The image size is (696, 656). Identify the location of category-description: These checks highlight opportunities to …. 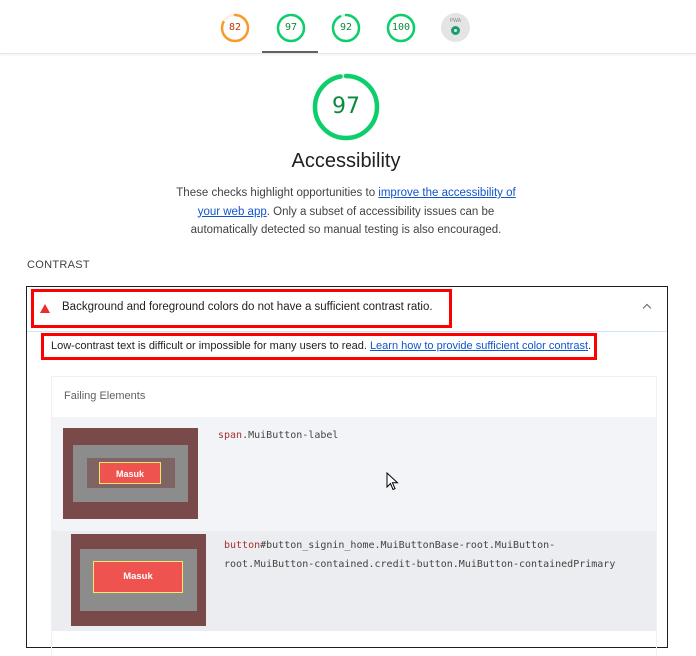
(346, 212).